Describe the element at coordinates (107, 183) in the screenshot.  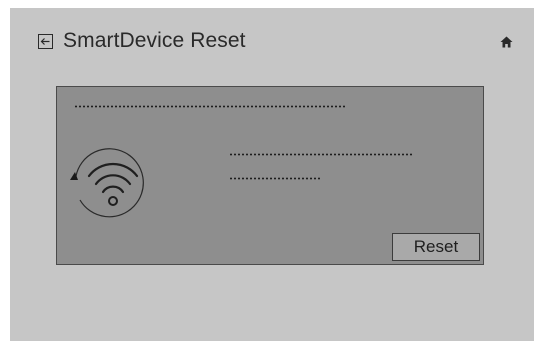
I see `wifi-reset-icon` at that location.